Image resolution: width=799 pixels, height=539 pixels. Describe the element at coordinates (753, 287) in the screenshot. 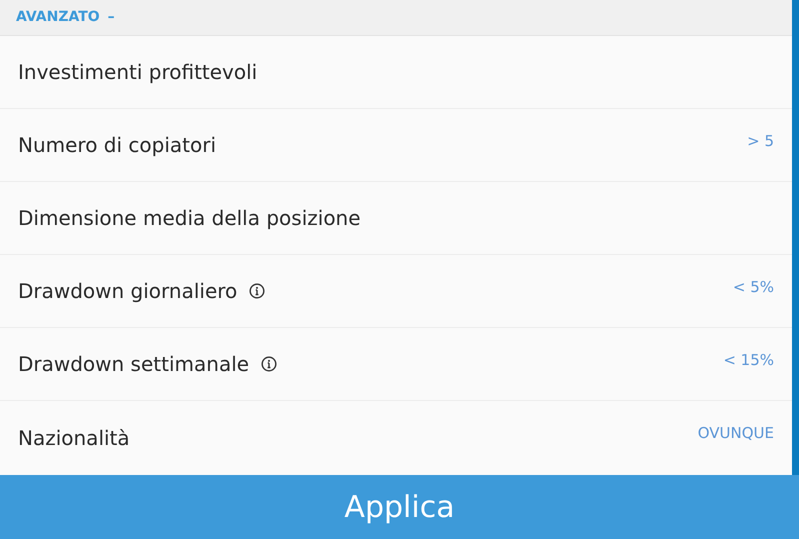

I see `filter-value: < 5%` at that location.